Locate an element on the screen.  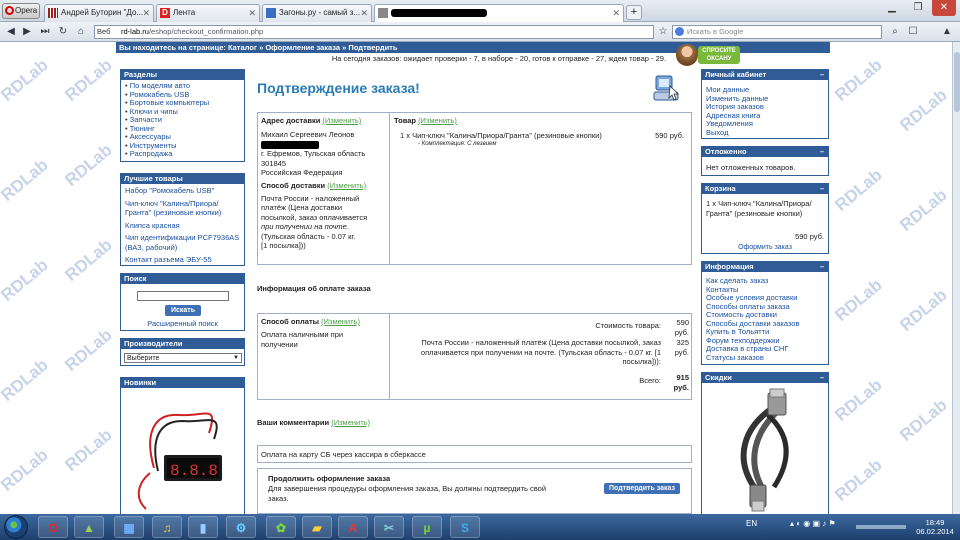
usb-cable-image is located at coordinates (765, 450).